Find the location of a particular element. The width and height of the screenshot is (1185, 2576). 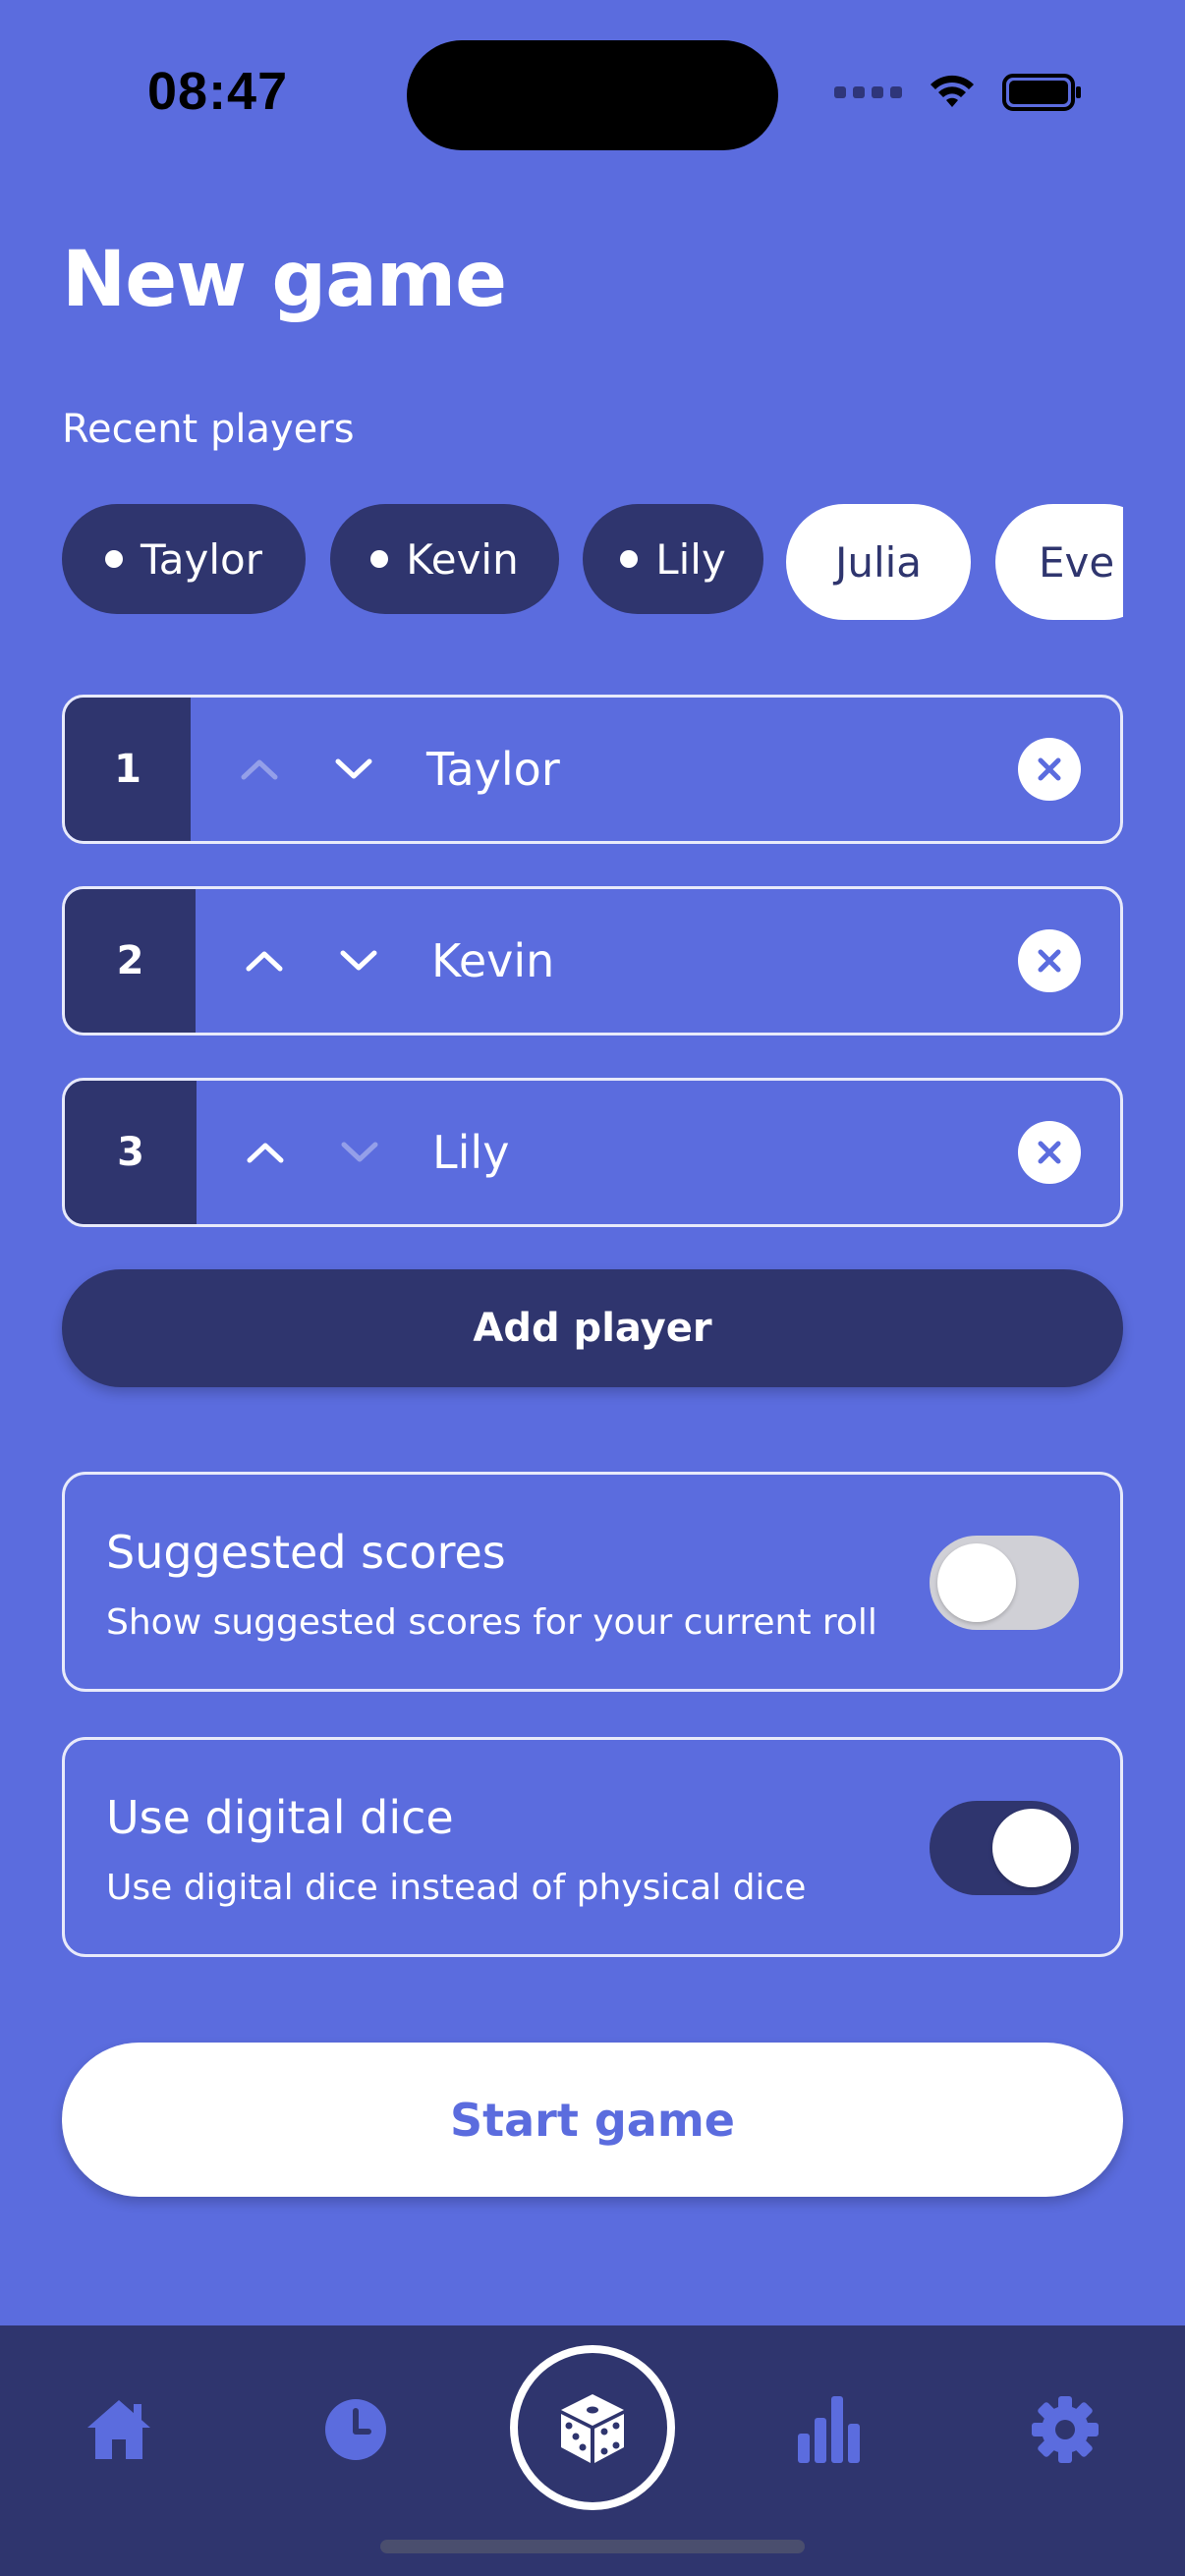

nav-new-game is located at coordinates (592, 2427).